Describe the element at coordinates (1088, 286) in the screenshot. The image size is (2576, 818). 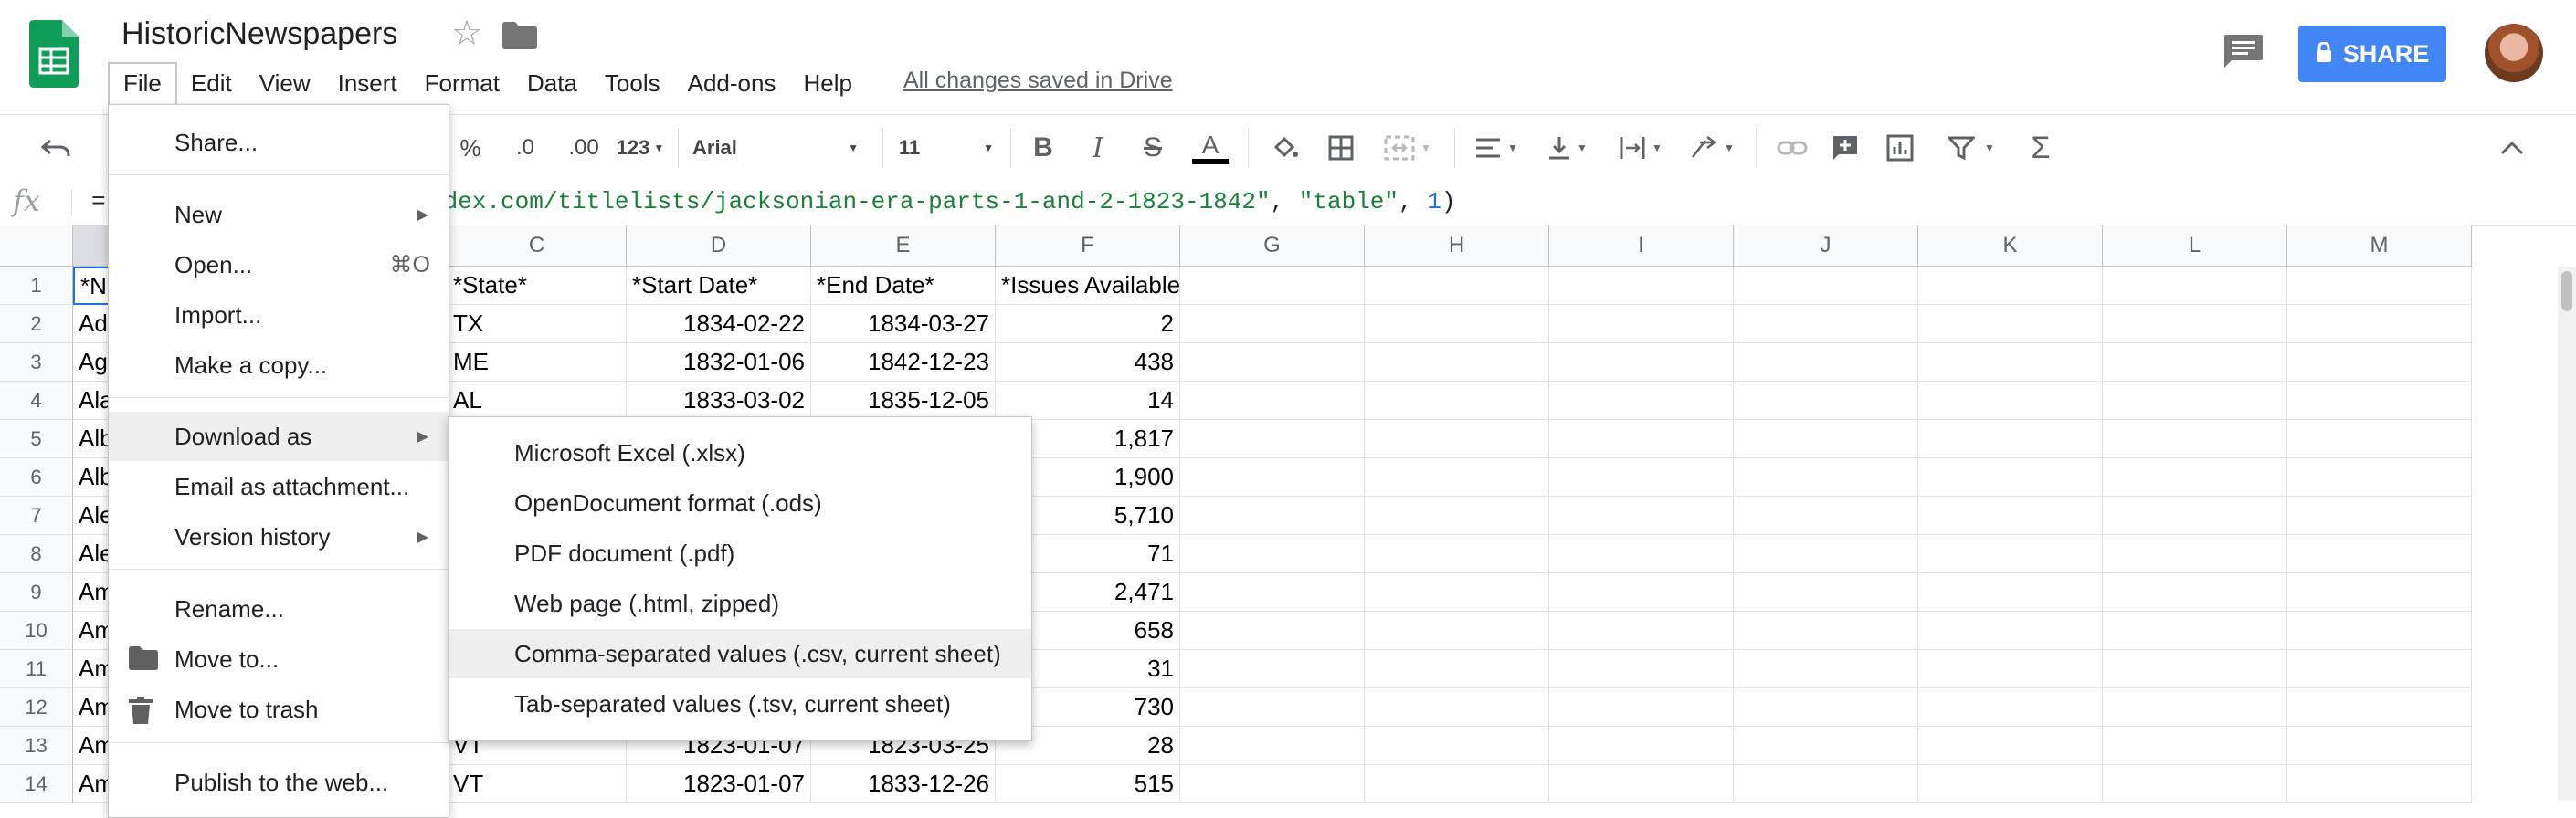
I see `cell-f: *Issues Available*` at that location.